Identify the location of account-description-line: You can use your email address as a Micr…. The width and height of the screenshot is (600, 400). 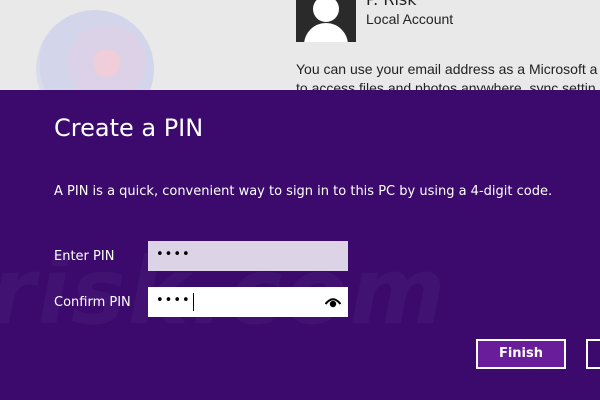
(447, 69).